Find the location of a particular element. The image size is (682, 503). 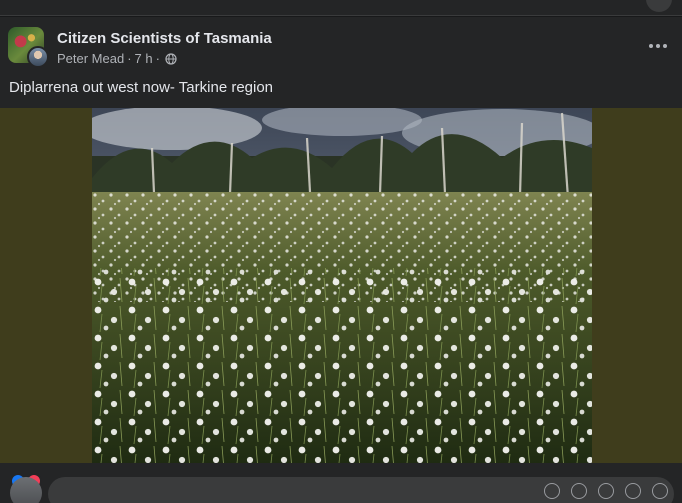

post-time-link: 7 h is located at coordinates (144, 58).